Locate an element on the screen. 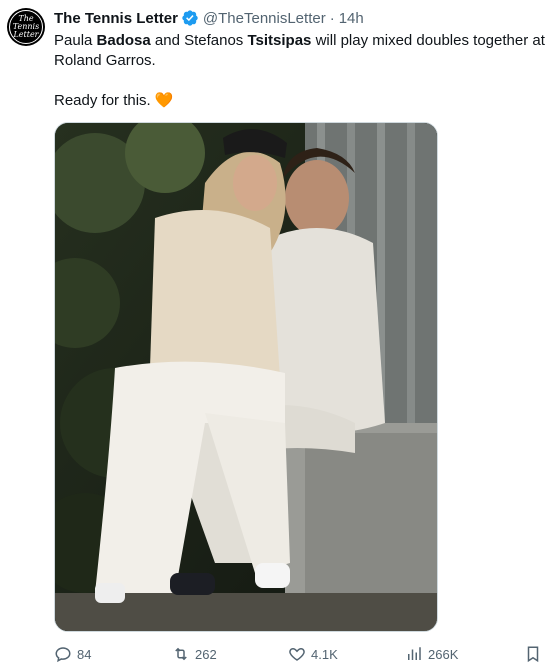 This screenshot has width=547, height=666. mention-badosa: Badosa is located at coordinates (123, 40).